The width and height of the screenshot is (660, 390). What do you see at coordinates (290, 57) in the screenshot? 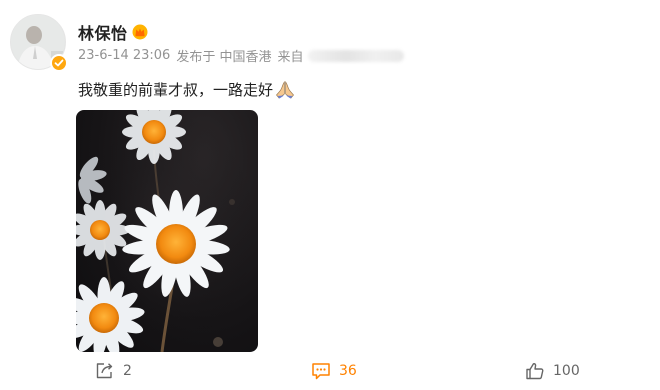
I see `post-source-label: 来自` at bounding box center [290, 57].